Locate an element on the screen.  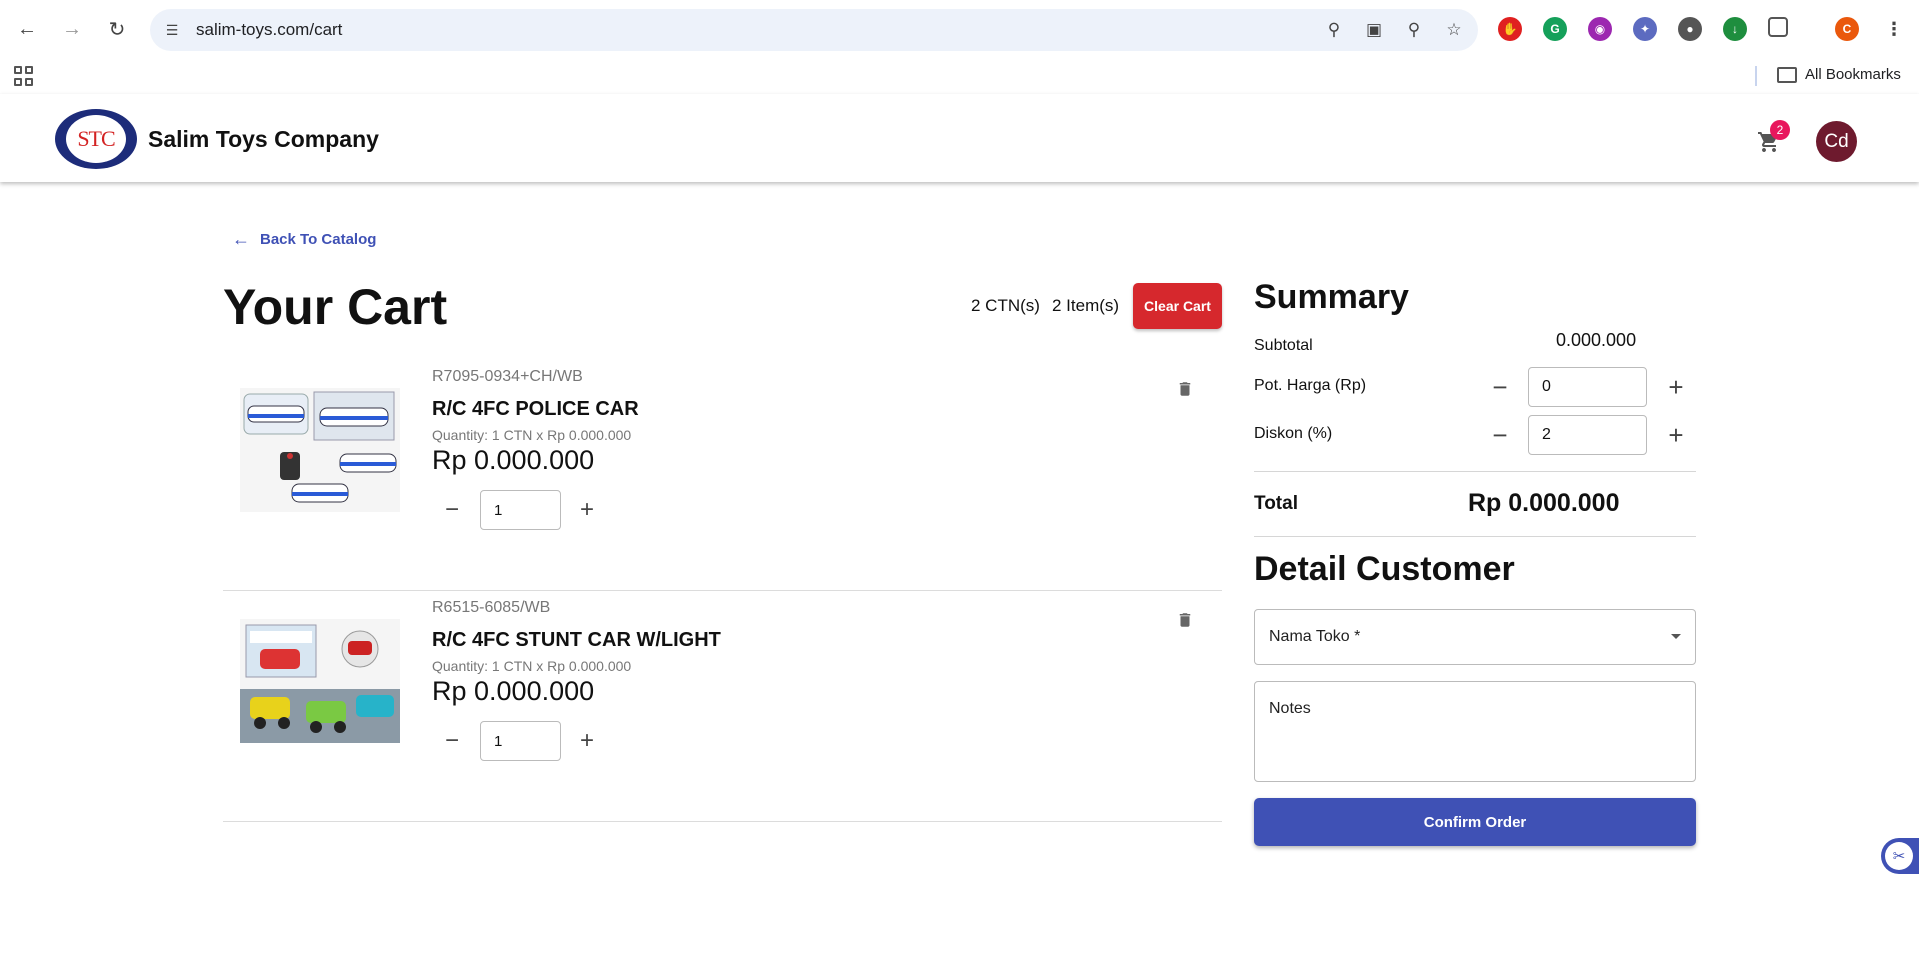
bookmarks-bar: All Bookmarks is located at coordinates (959, 76).